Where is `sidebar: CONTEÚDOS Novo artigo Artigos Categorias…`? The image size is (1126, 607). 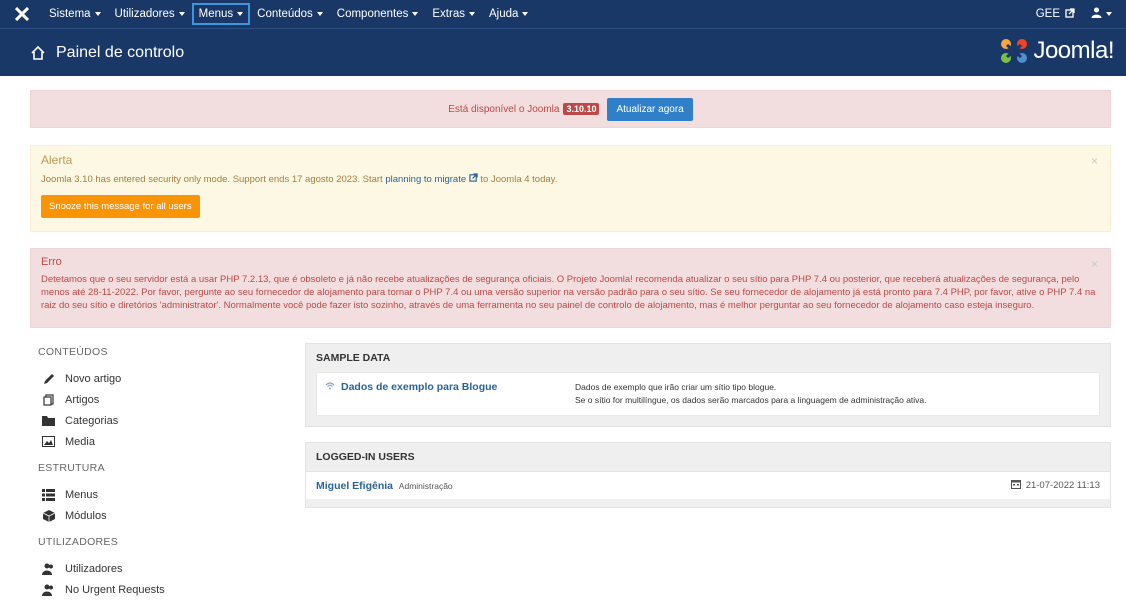 sidebar: CONTEÚDOS Novo artigo Artigos Categorias… is located at coordinates (158, 473).